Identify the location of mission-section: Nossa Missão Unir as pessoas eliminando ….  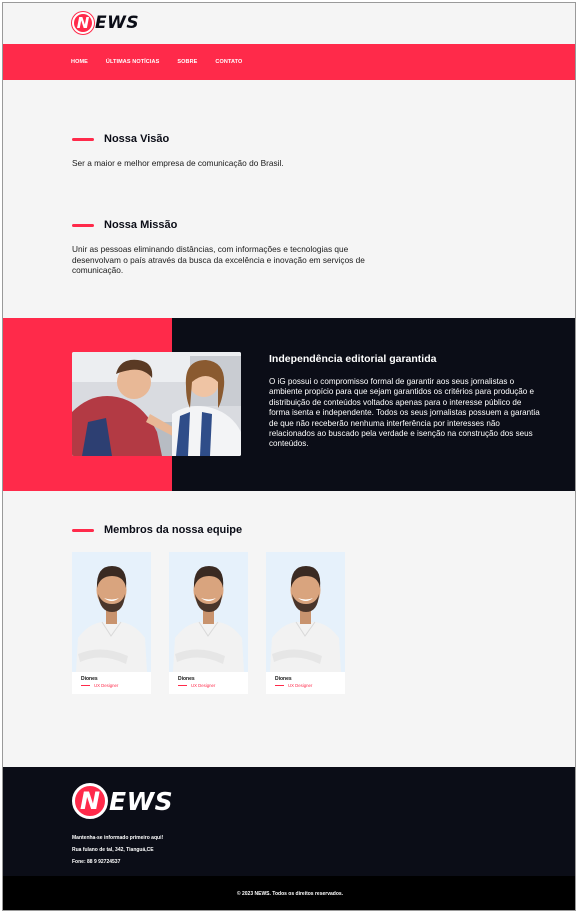
(229, 247).